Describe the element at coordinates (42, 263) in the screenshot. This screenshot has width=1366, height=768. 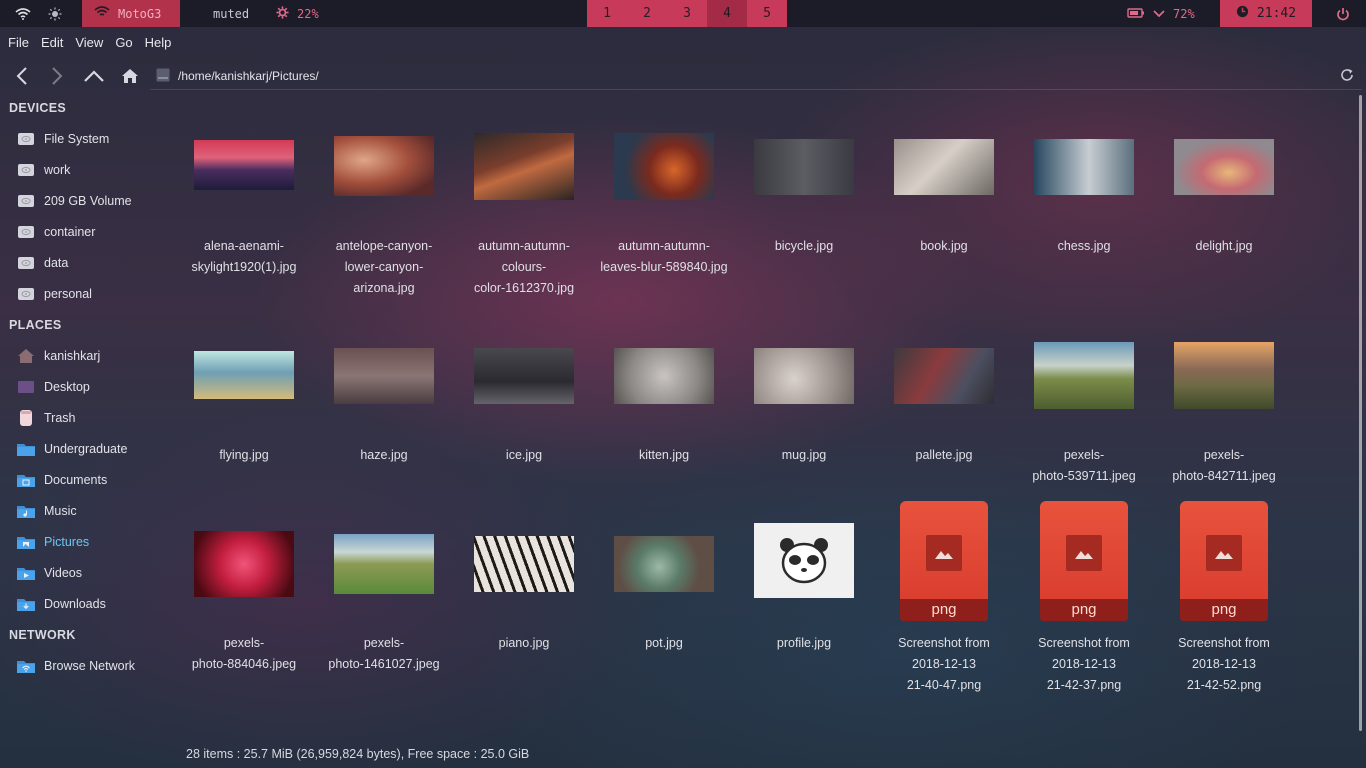
I see `sidebar-item-data: data` at that location.